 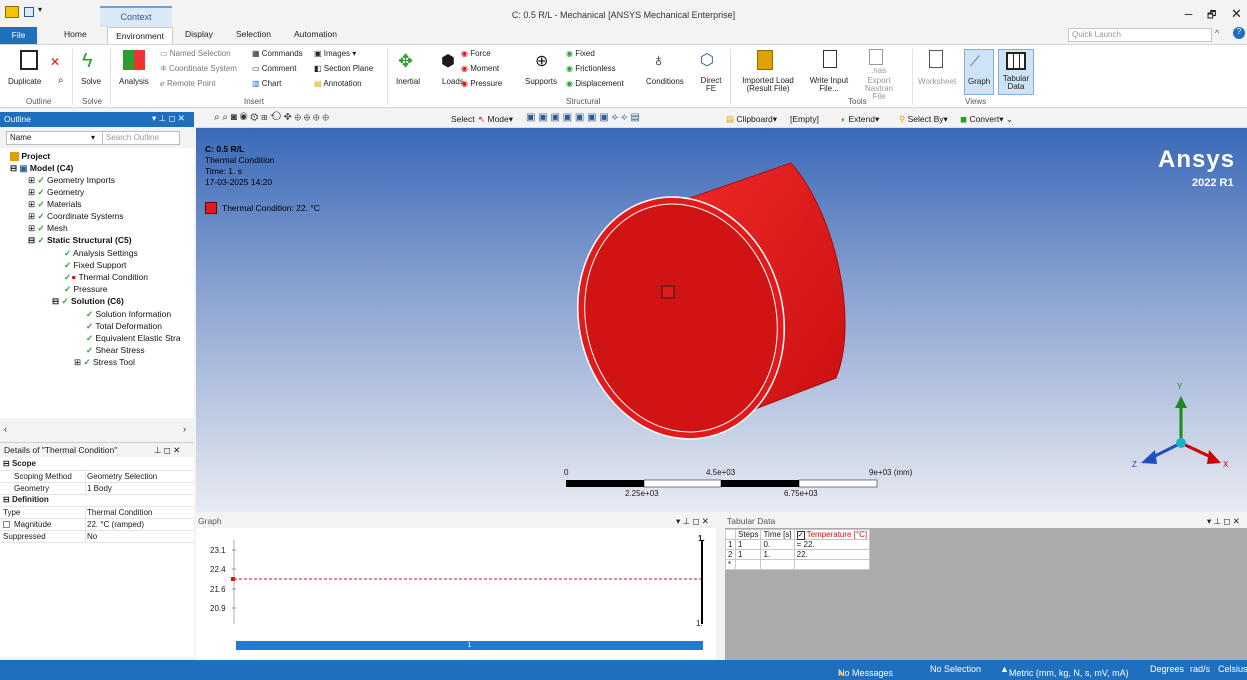 I want to click on tab-file: File, so click(x=18, y=35).